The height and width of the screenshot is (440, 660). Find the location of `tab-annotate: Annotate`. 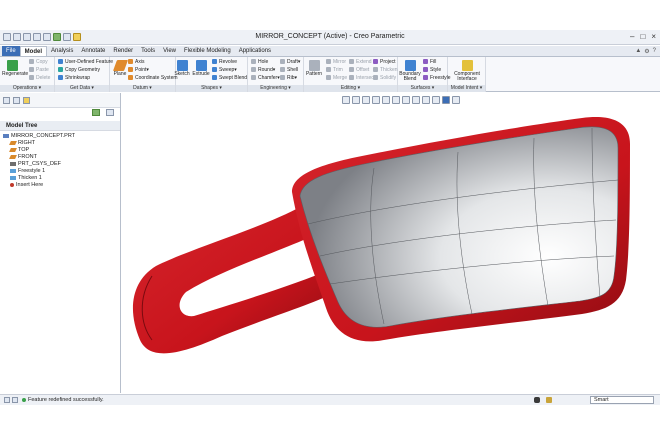

tab-annotate: Annotate is located at coordinates (93, 51).